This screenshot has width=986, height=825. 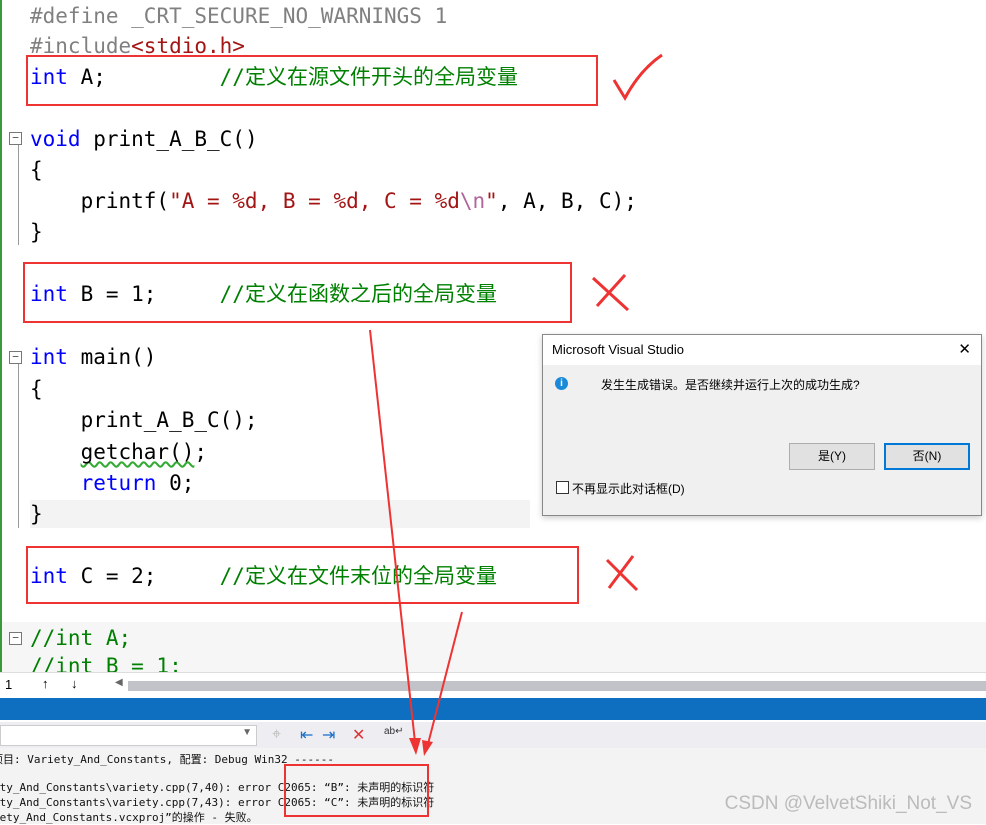 I want to click on dialog-title: Microsoft Visual Studio, so click(x=618, y=349).